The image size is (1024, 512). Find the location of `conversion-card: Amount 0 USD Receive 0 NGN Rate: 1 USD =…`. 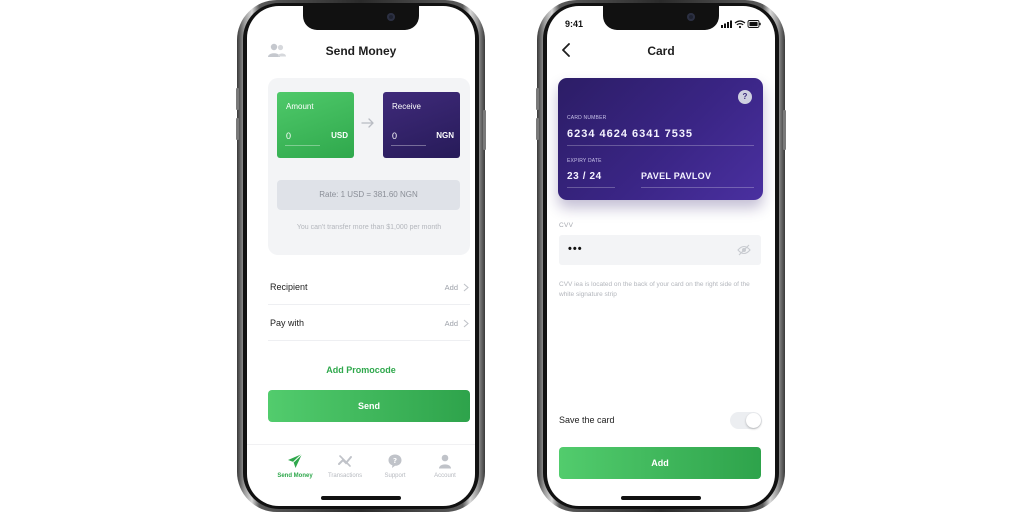

conversion-card: Amount 0 USD Receive 0 NGN Rate: 1 USD =… is located at coordinates (369, 166).